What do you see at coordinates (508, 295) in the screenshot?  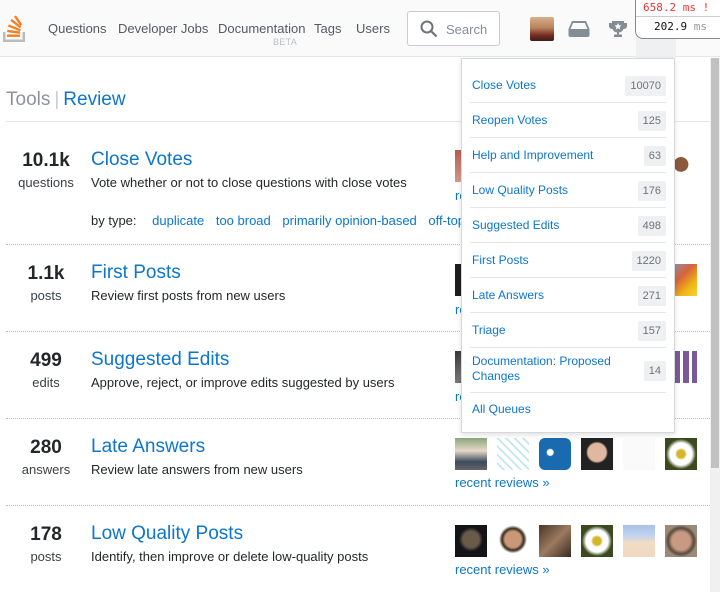 I see `dropdown-item-label: Late Answers` at bounding box center [508, 295].